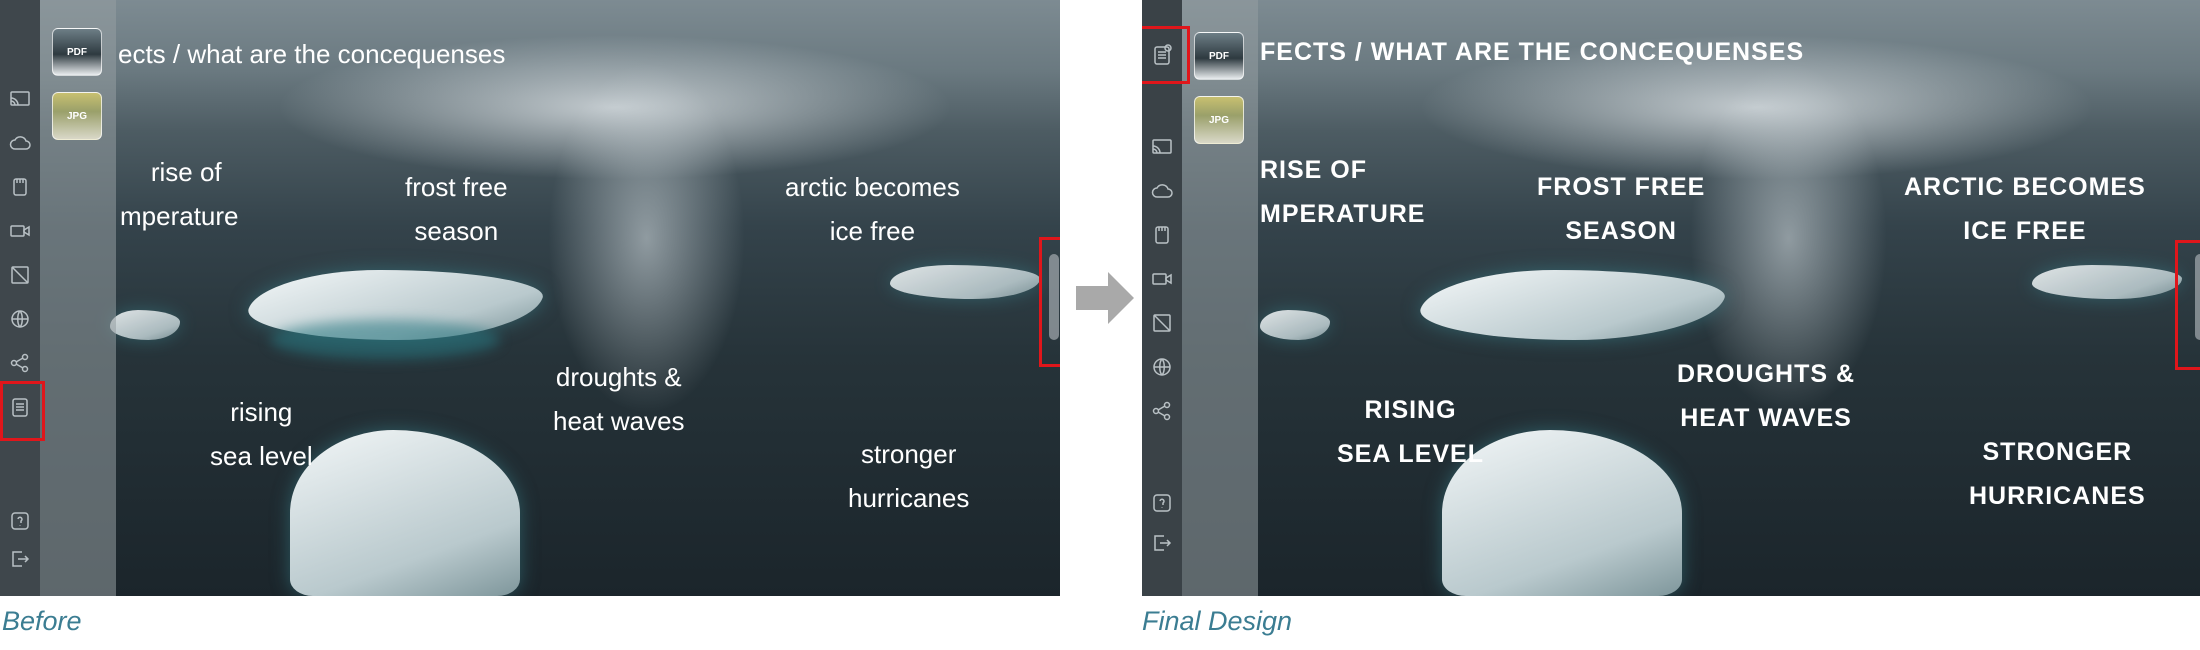 The width and height of the screenshot is (2200, 650). What do you see at coordinates (179, 194) in the screenshot?
I see `label-rise-of-temperature: rise of mperature` at bounding box center [179, 194].